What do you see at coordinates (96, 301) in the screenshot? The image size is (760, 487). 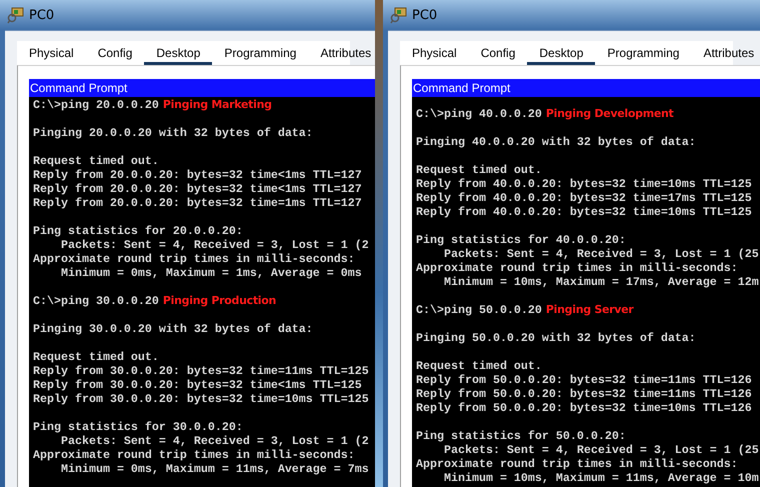 I see `command-line: C:\>ping 30.0.0.20` at bounding box center [96, 301].